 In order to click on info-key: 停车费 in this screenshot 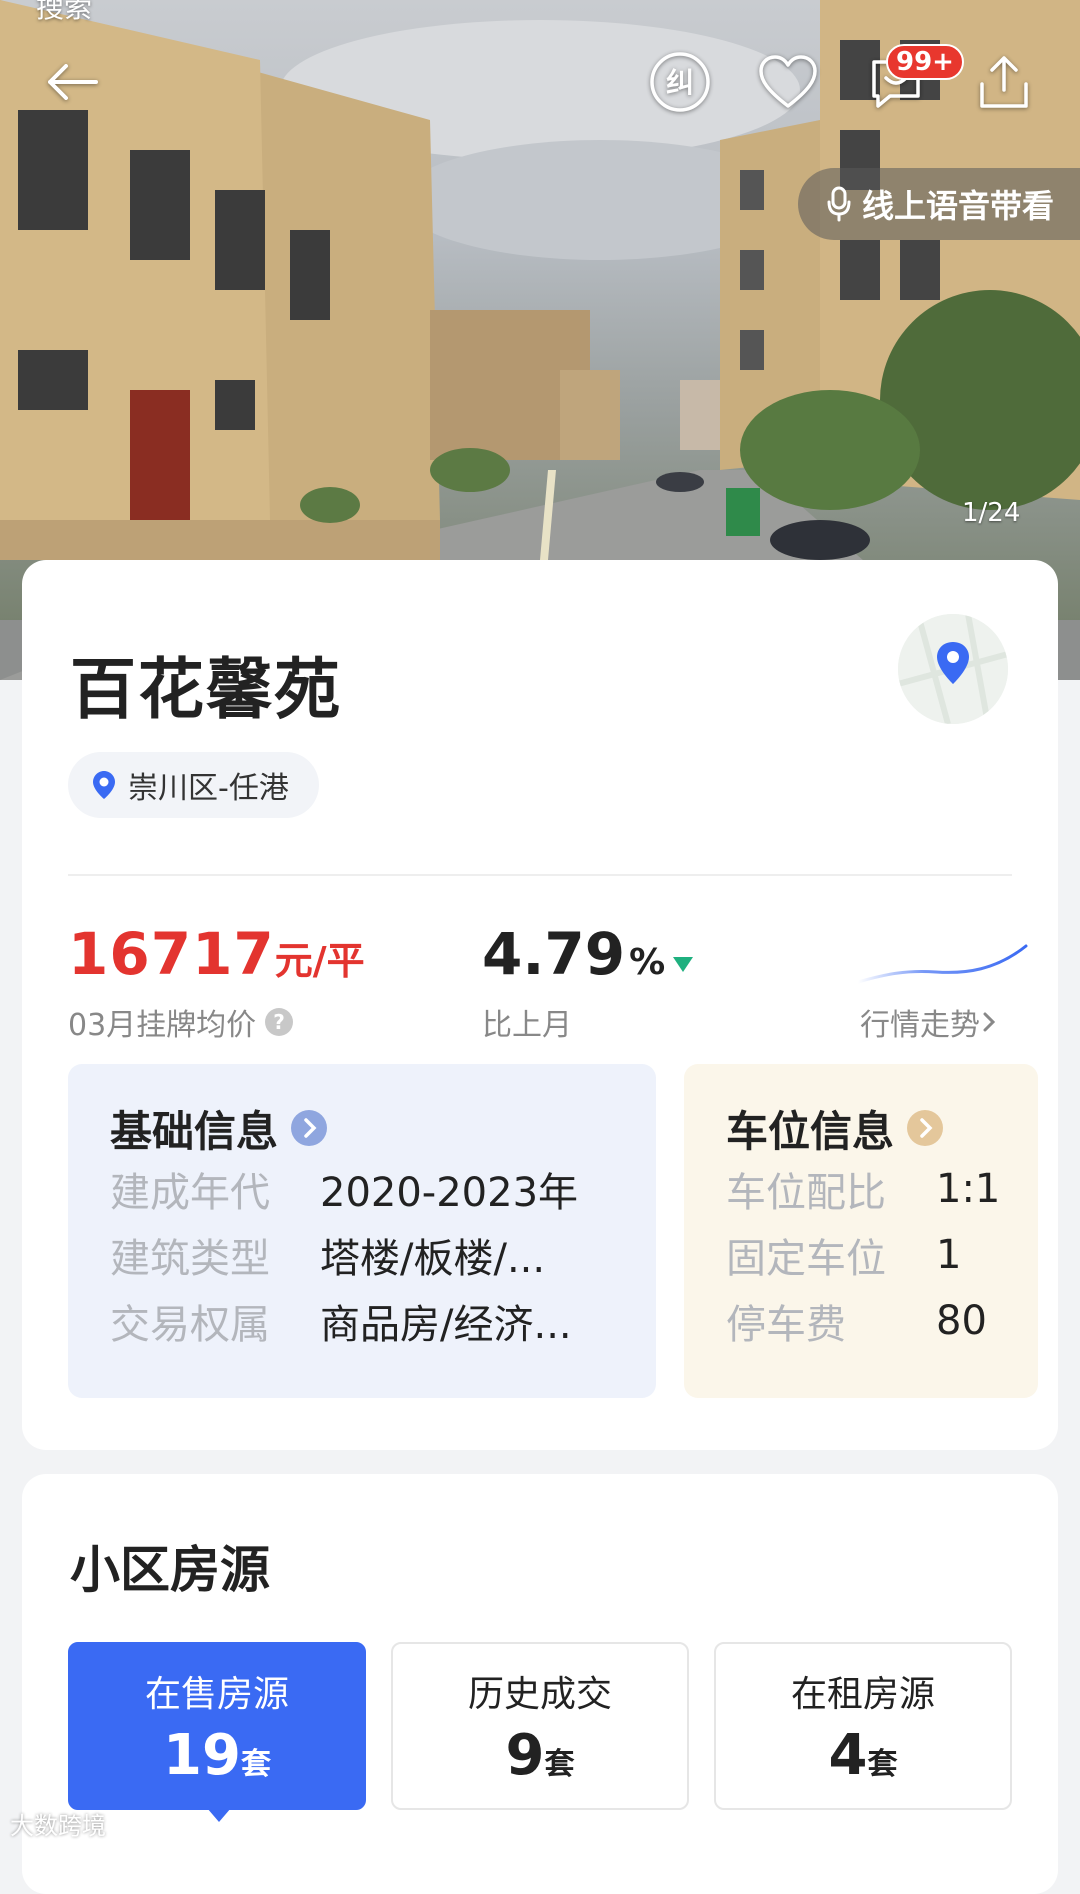, I will do `click(786, 1325)`.